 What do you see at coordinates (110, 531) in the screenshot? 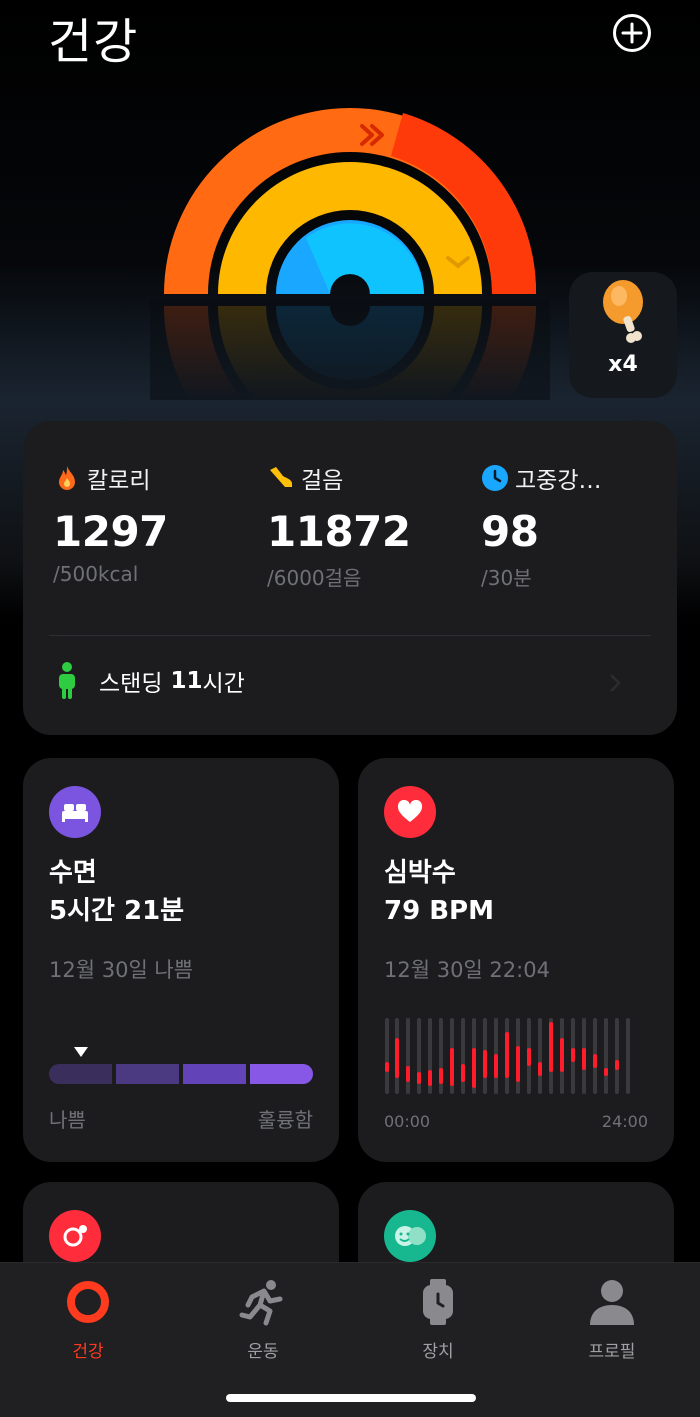
I see `calories-value: 1297` at bounding box center [110, 531].